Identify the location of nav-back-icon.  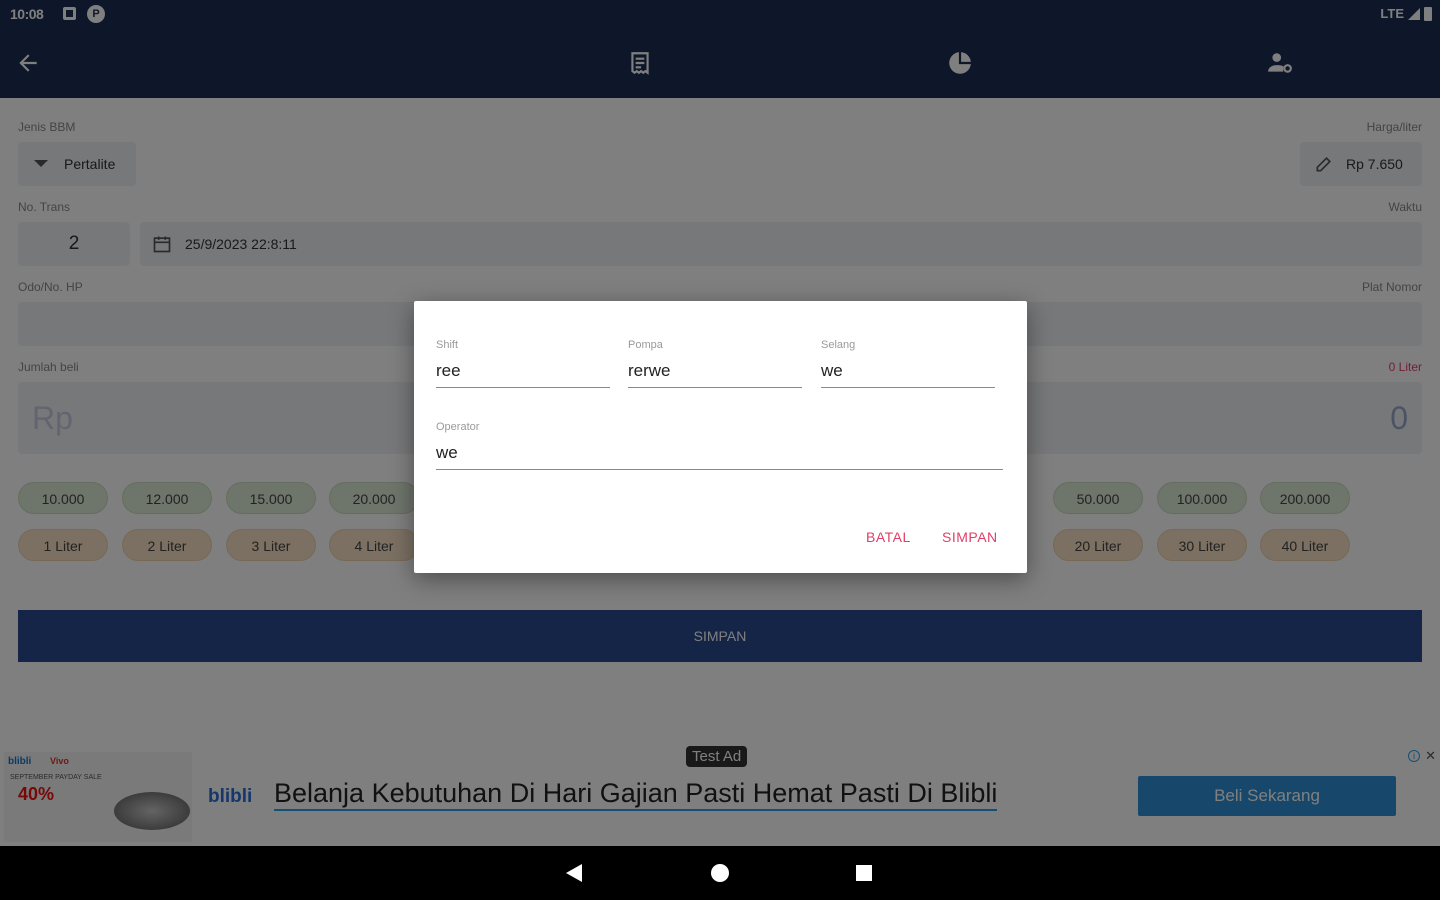
(574, 873).